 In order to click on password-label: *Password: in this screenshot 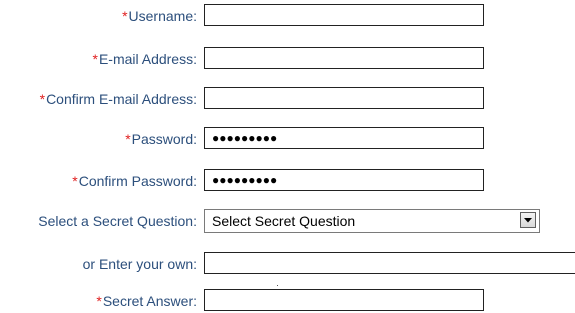, I will do `click(161, 139)`.